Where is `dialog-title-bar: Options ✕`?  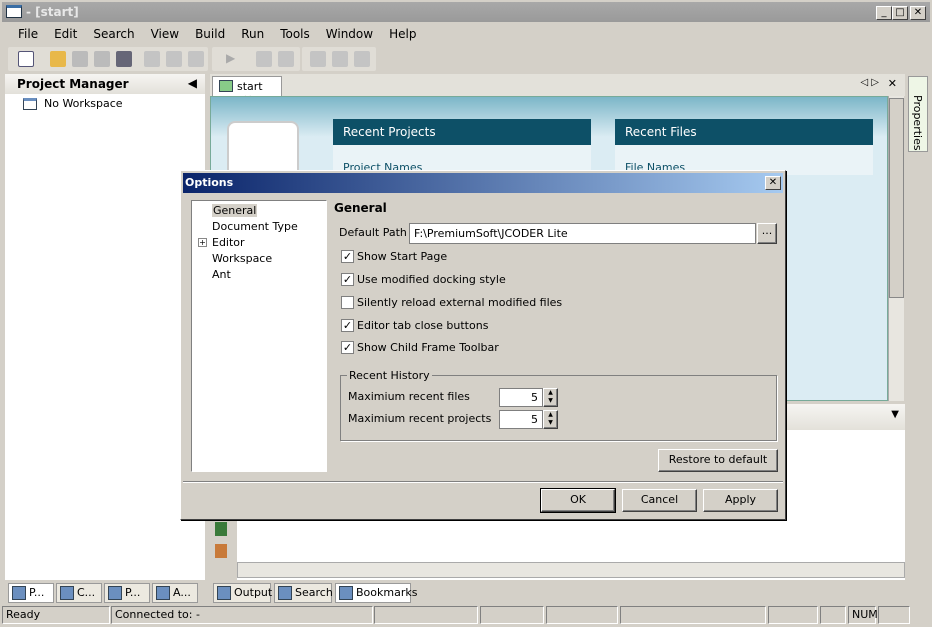
dialog-title-bar: Options ✕ is located at coordinates (483, 183).